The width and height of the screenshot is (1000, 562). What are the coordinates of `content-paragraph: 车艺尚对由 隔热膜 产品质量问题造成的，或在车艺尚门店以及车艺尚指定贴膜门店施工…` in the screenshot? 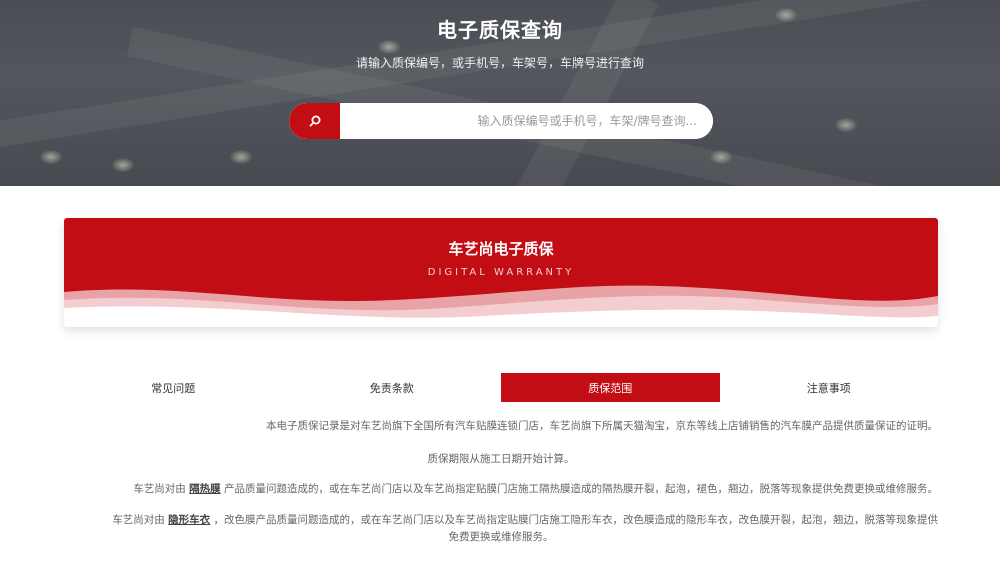 It's located at (501, 489).